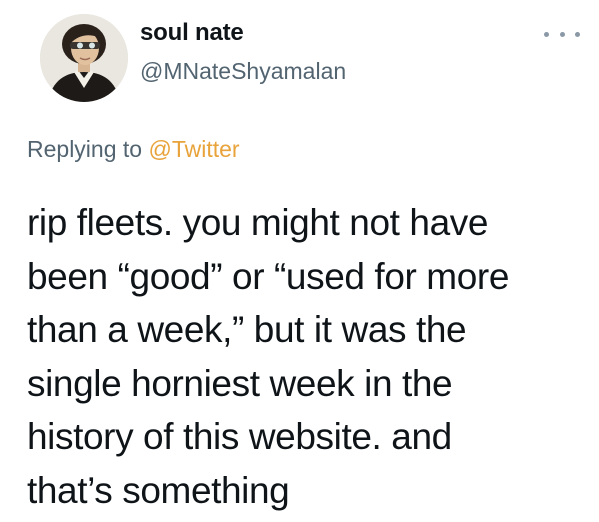 Image resolution: width=599 pixels, height=522 pixels. I want to click on tweet-text-line: history of this website. and, so click(239, 436).